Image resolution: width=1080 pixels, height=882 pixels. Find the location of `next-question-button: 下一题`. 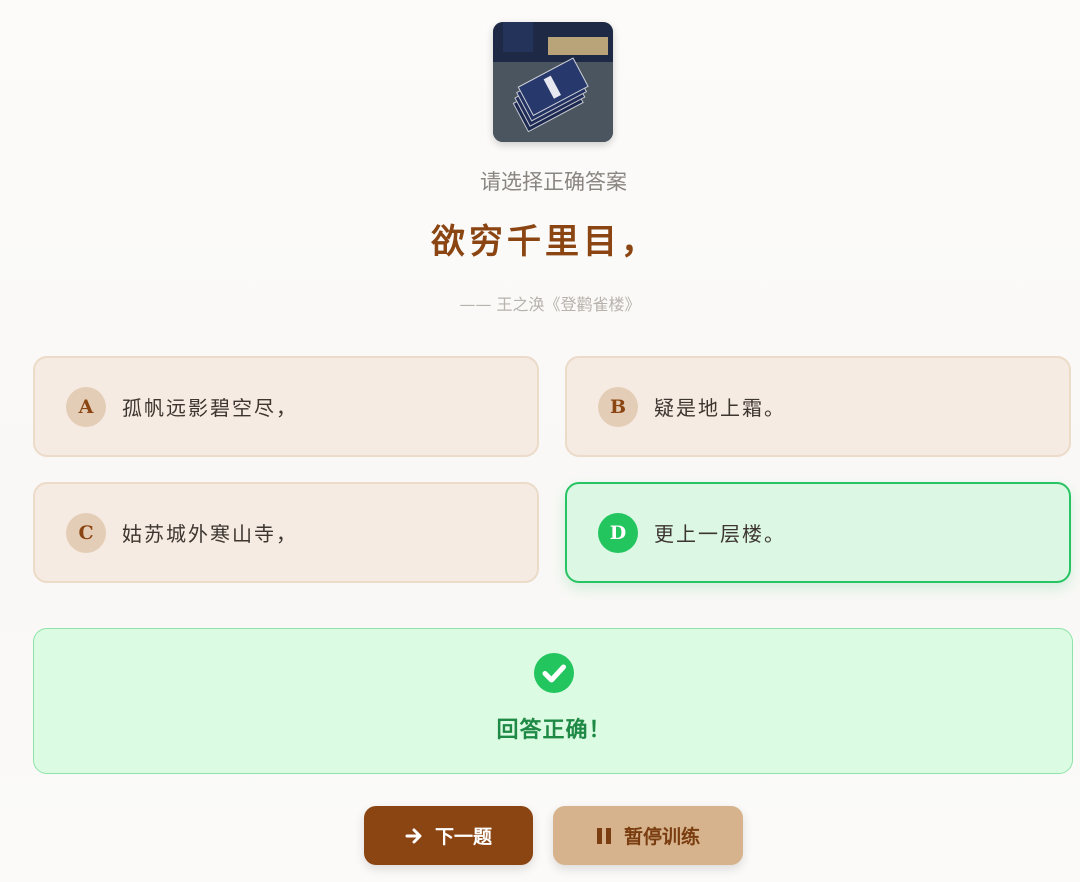

next-question-button: 下一题 is located at coordinates (448, 835).